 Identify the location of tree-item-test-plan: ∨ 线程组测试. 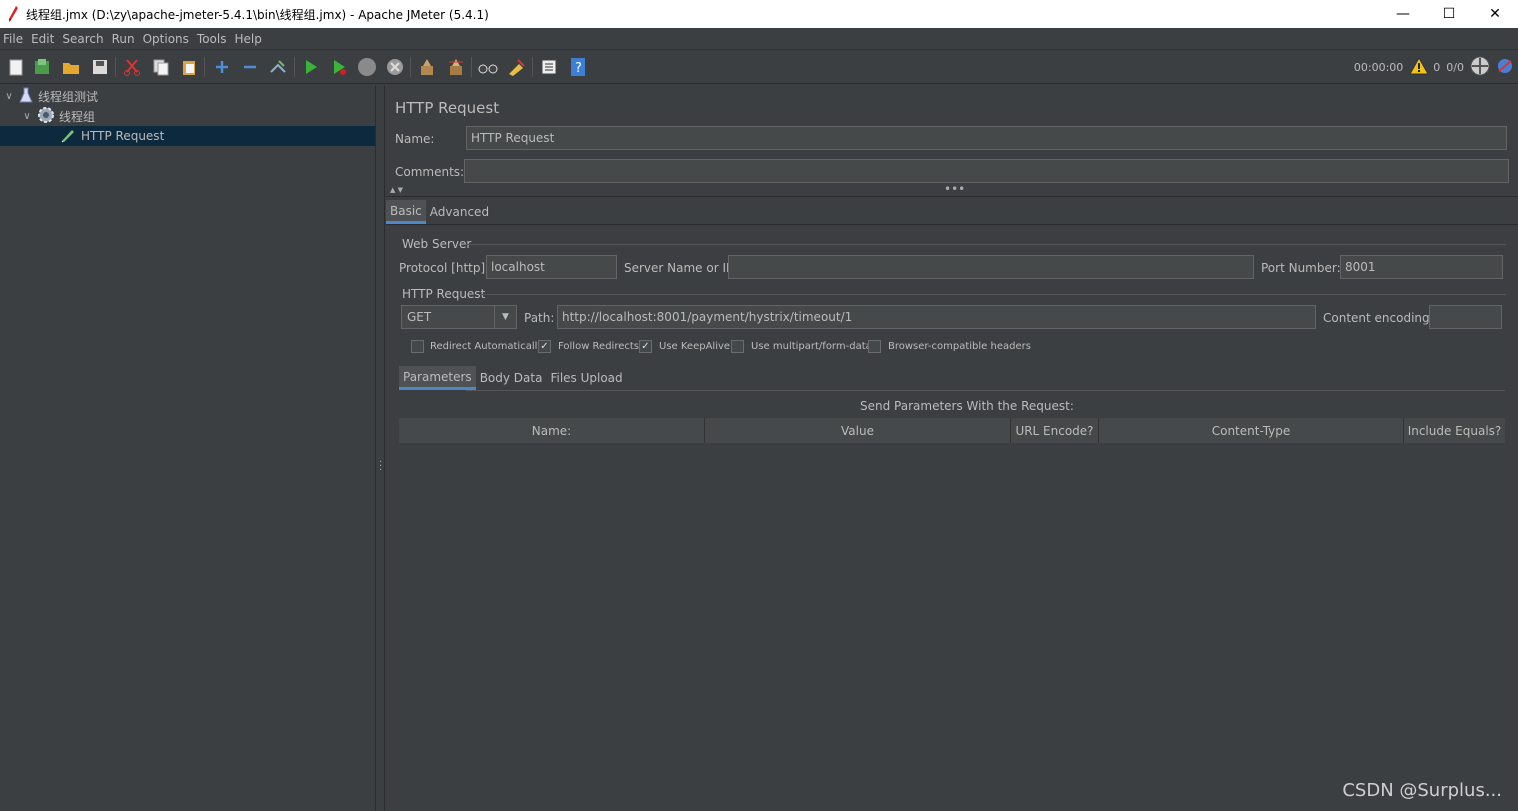
(189, 96).